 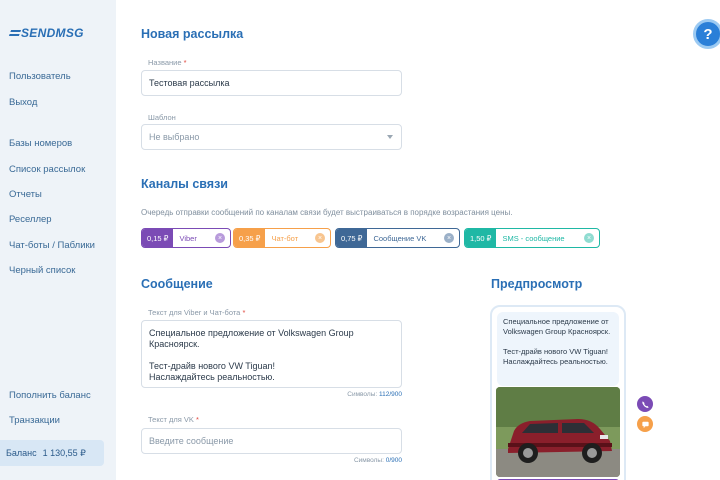 I want to click on help-button: ?, so click(x=706, y=34).